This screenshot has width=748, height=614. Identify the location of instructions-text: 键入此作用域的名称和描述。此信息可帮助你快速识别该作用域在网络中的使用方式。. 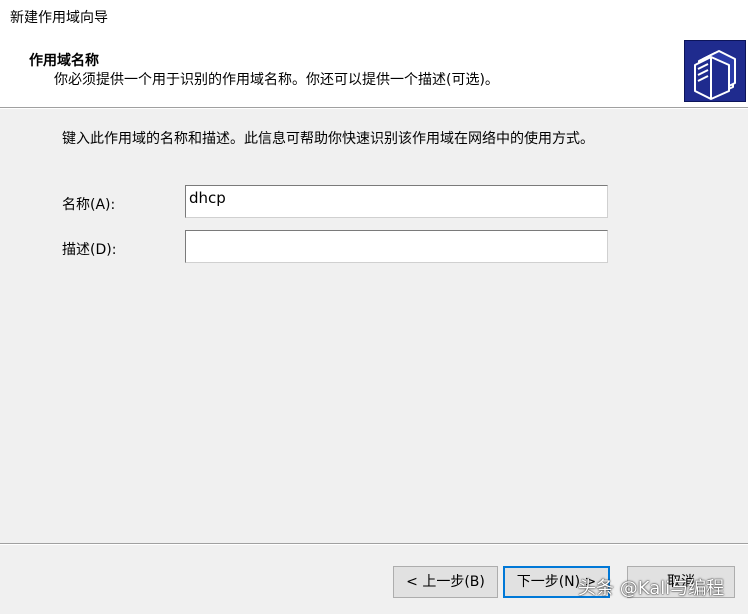
(328, 139).